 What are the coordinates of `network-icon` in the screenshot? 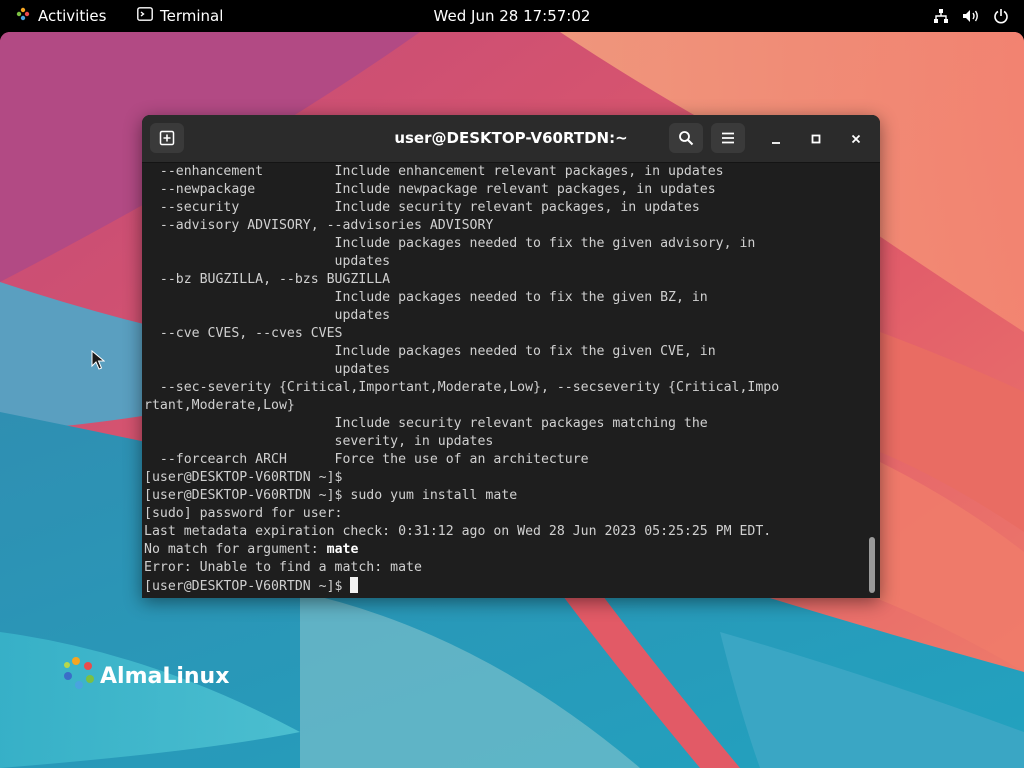 It's located at (941, 16).